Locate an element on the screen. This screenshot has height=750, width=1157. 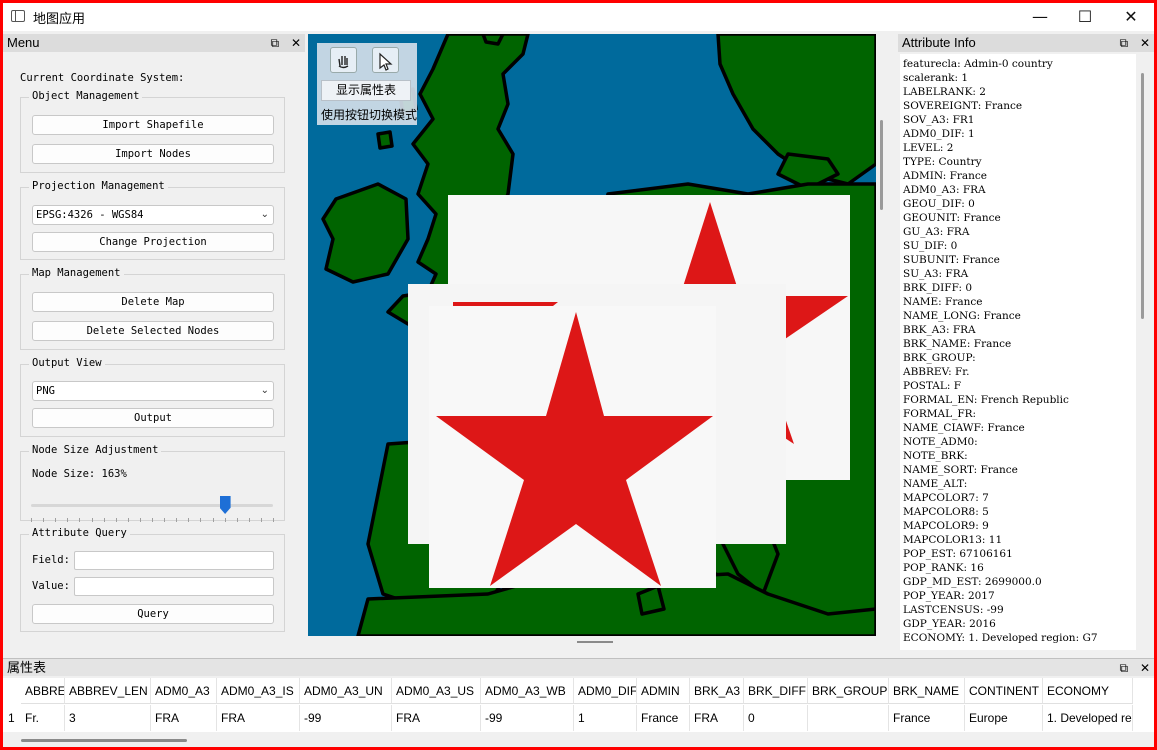
table-cell: 0 is located at coordinates (776, 718).